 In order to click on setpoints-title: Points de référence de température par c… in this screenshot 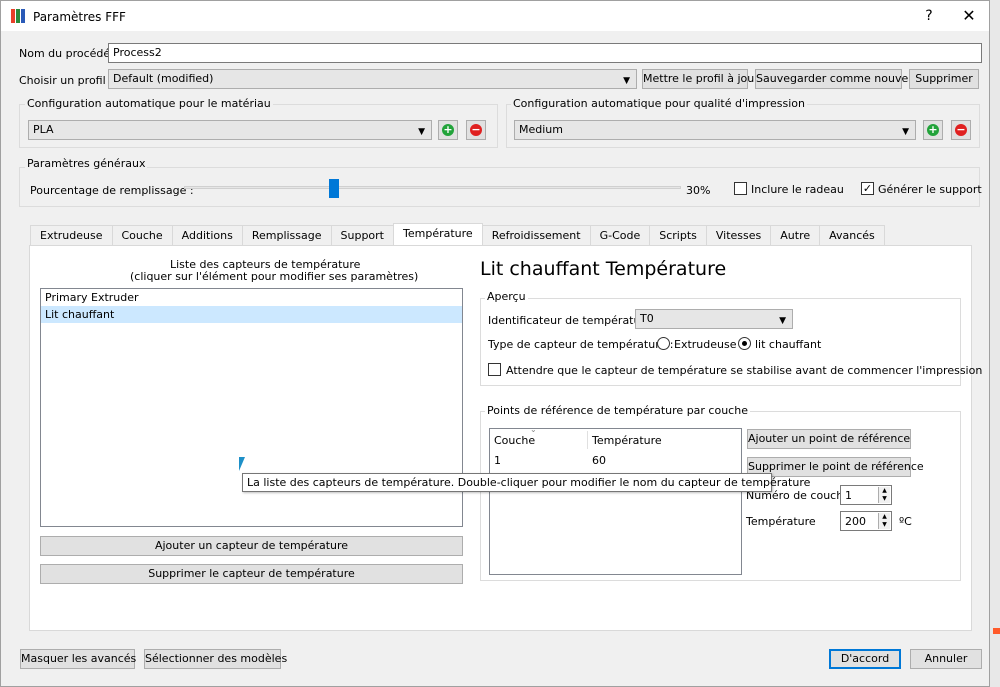, I will do `click(617, 410)`.